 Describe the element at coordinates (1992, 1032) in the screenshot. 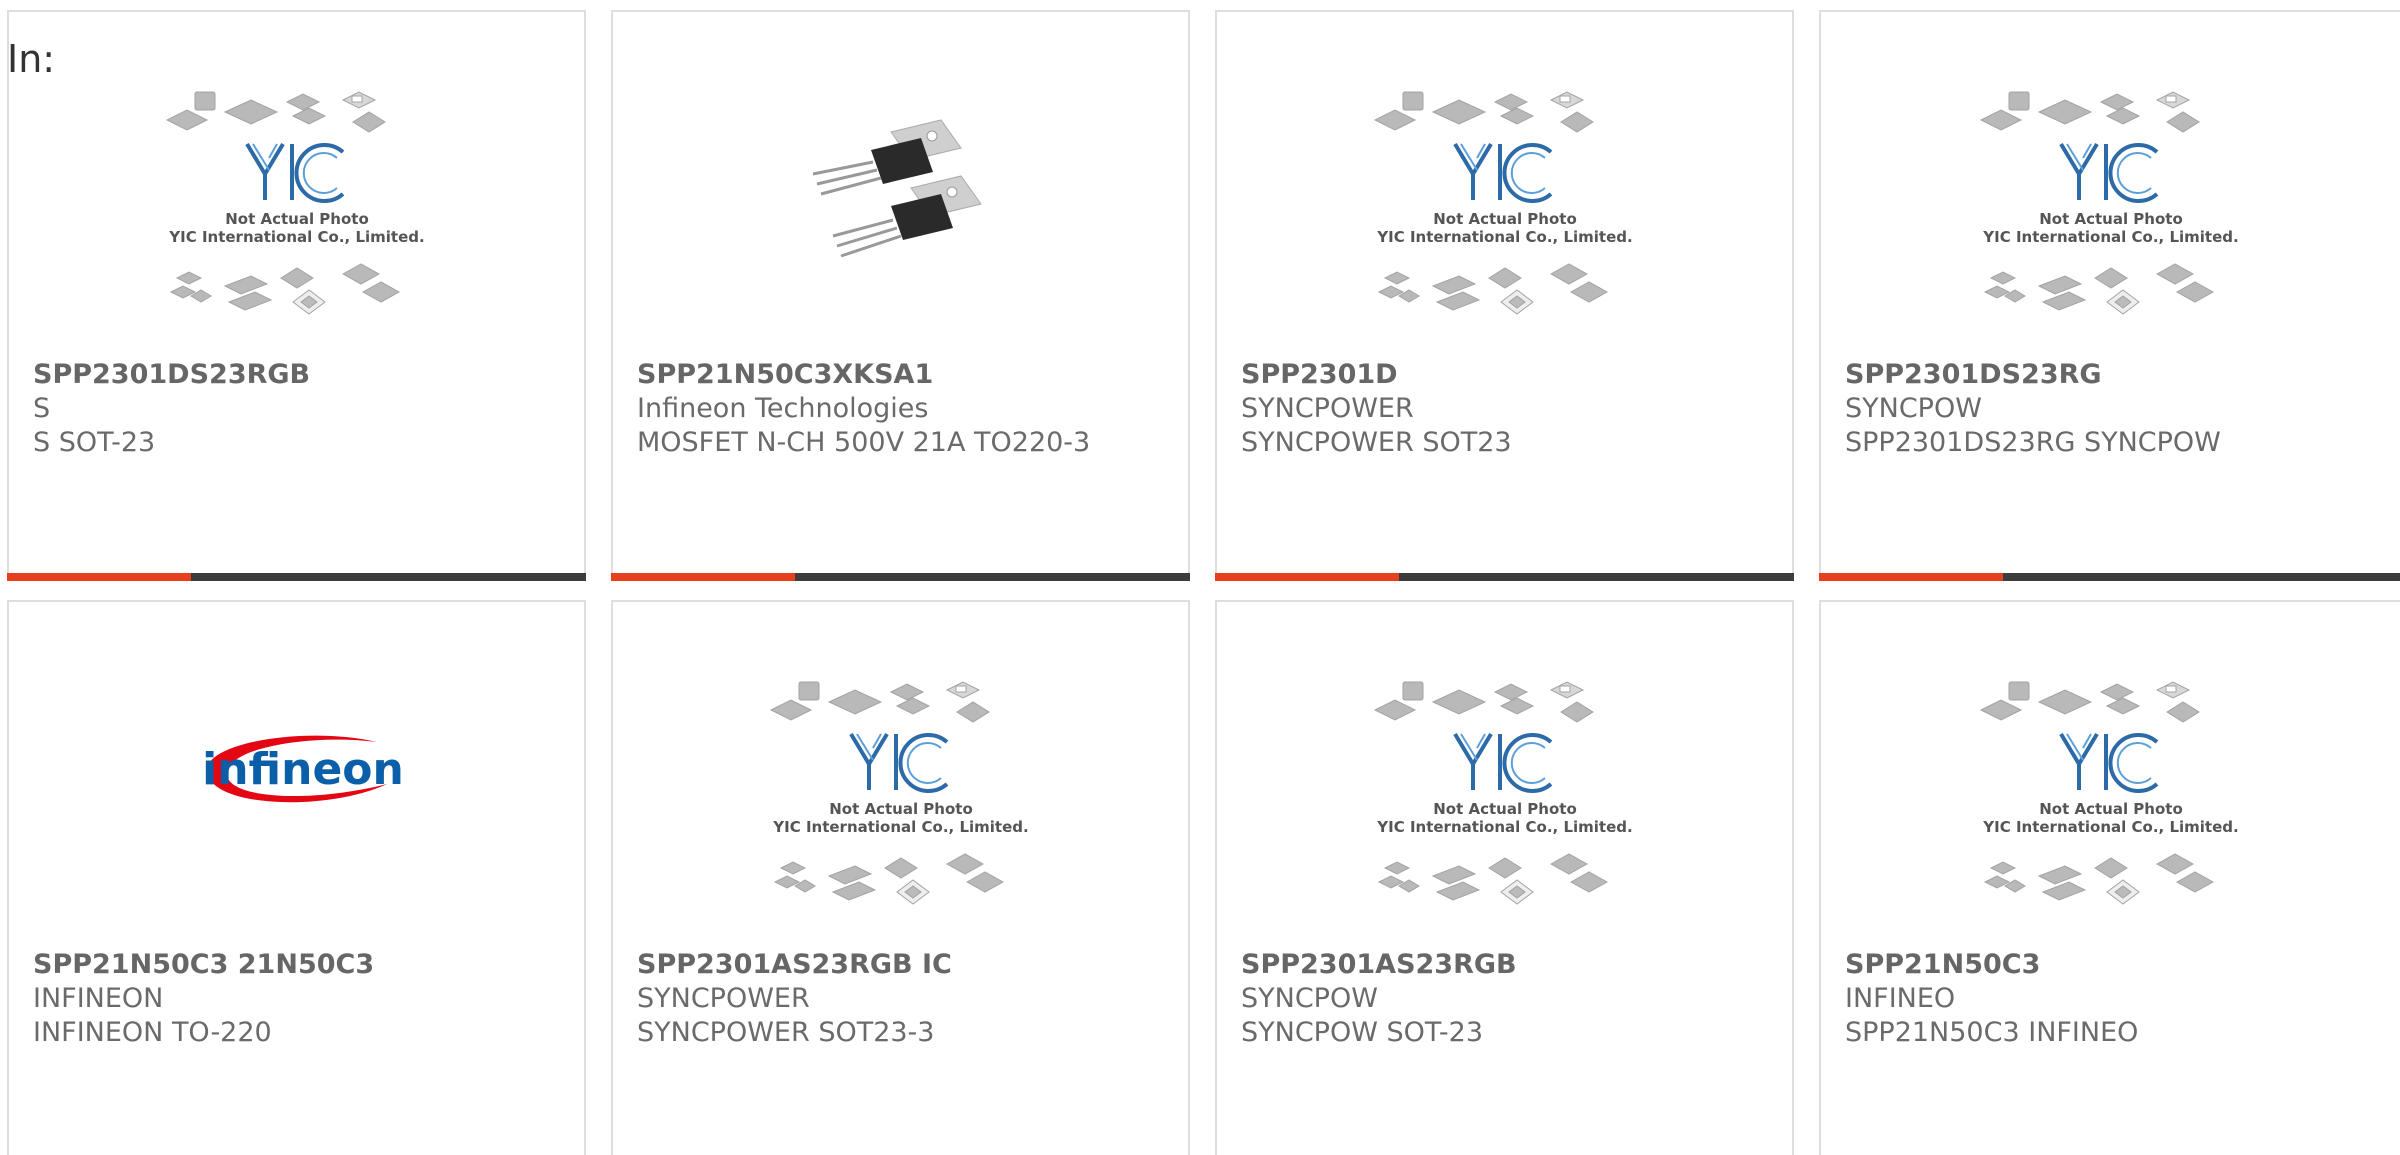

I see `description: SPP21N50C3 INFINEO` at that location.